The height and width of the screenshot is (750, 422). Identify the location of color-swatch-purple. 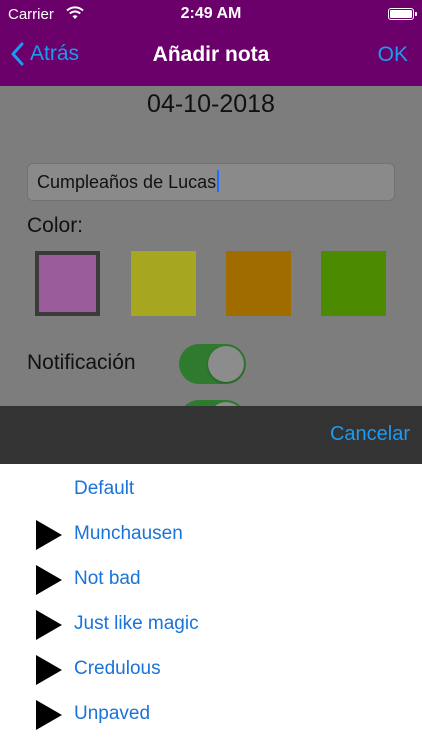
(67, 283).